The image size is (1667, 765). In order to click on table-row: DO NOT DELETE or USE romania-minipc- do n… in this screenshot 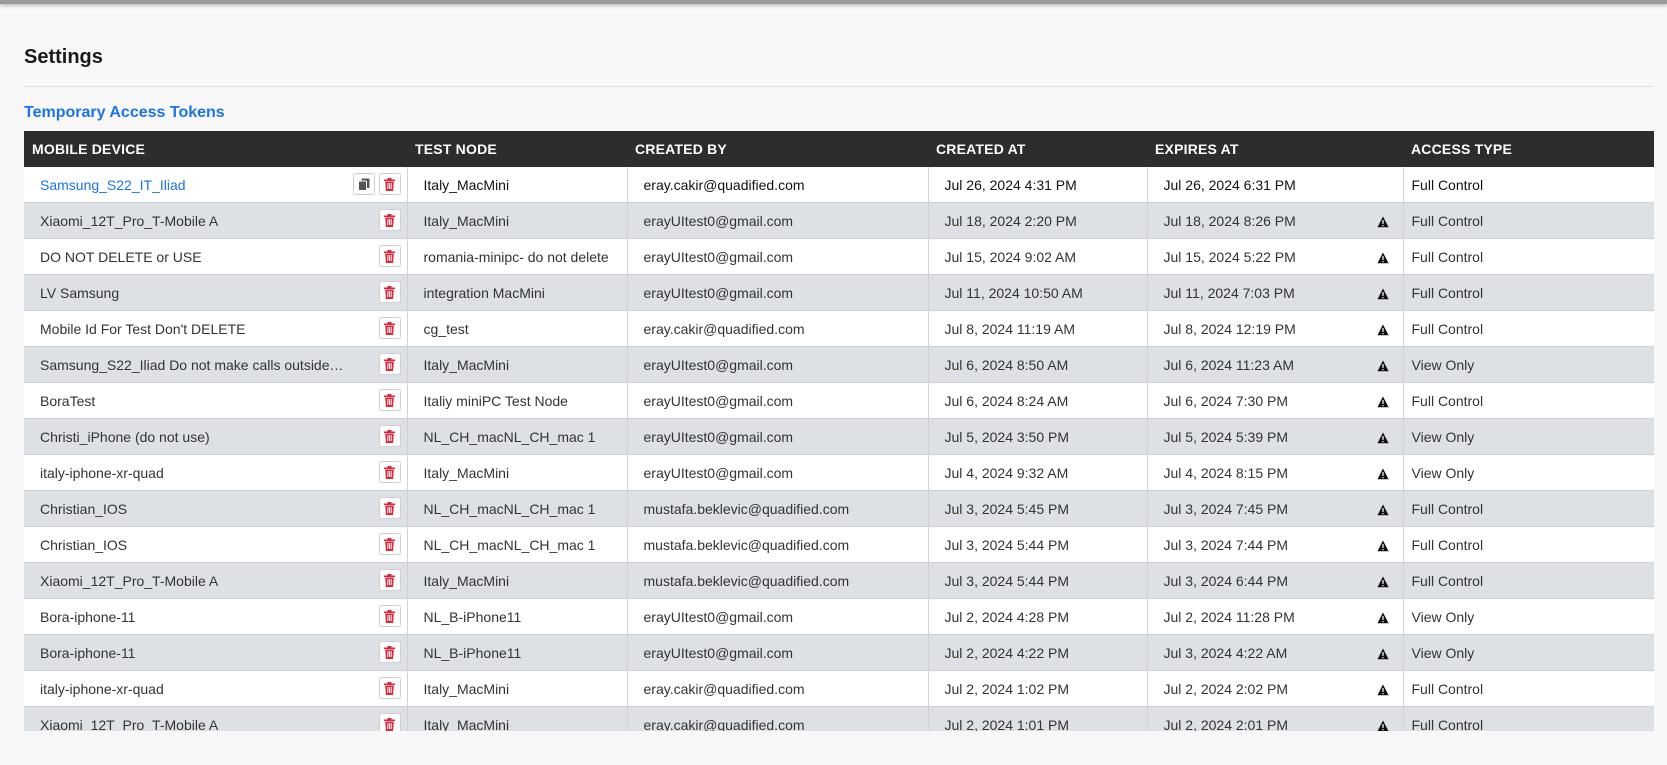, I will do `click(839, 256)`.